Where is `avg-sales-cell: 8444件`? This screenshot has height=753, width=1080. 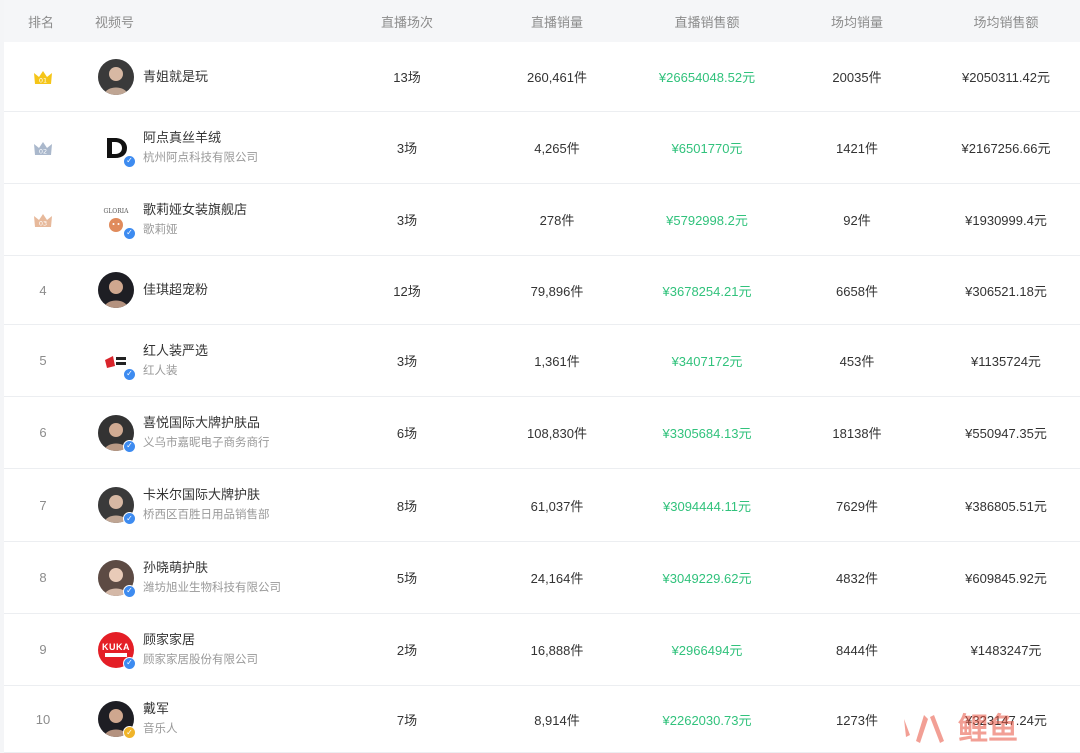
avg-sales-cell: 8444件 is located at coordinates (857, 650).